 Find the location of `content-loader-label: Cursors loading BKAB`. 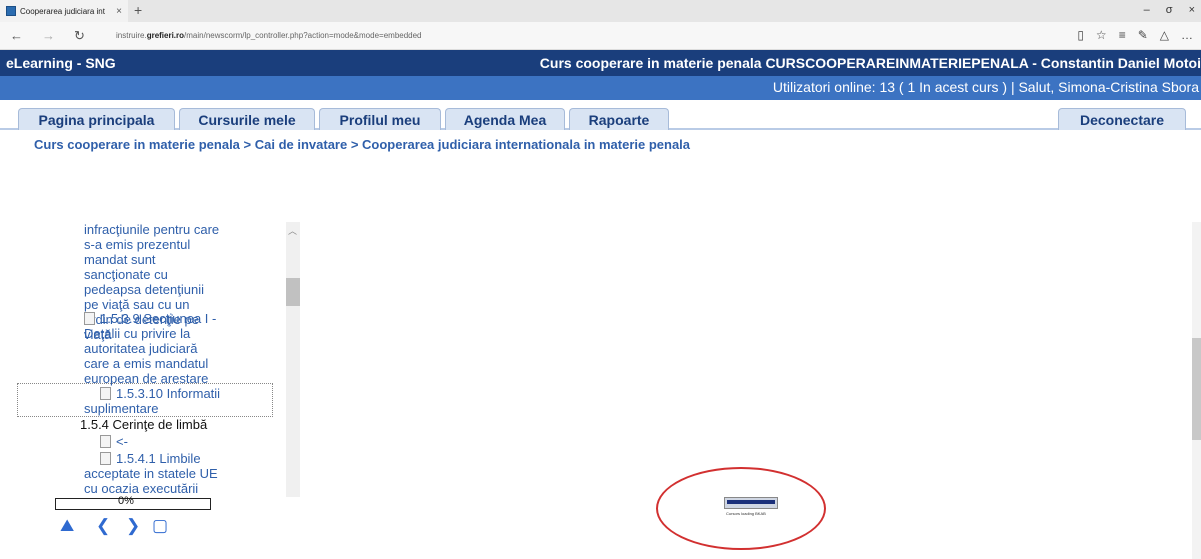

content-loader-label: Cursors loading BKAB is located at coordinates (746, 513).